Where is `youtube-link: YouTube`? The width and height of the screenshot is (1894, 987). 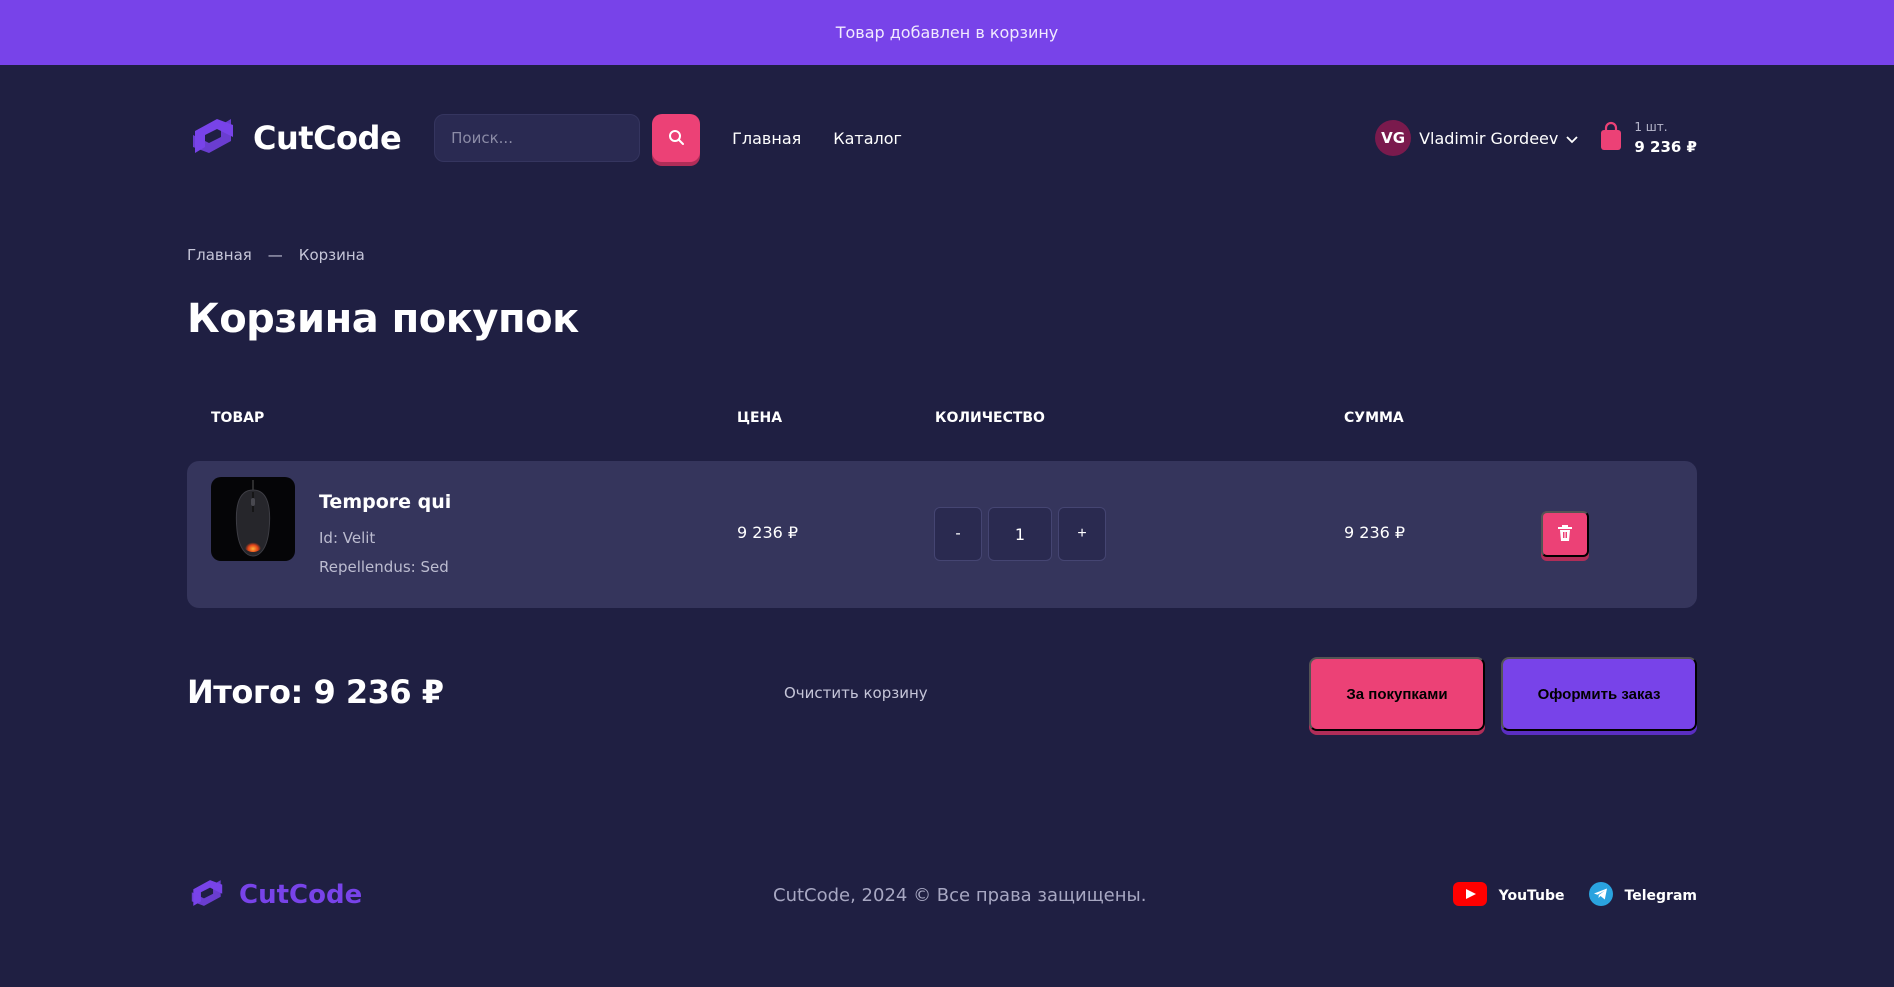 youtube-link: YouTube is located at coordinates (1508, 896).